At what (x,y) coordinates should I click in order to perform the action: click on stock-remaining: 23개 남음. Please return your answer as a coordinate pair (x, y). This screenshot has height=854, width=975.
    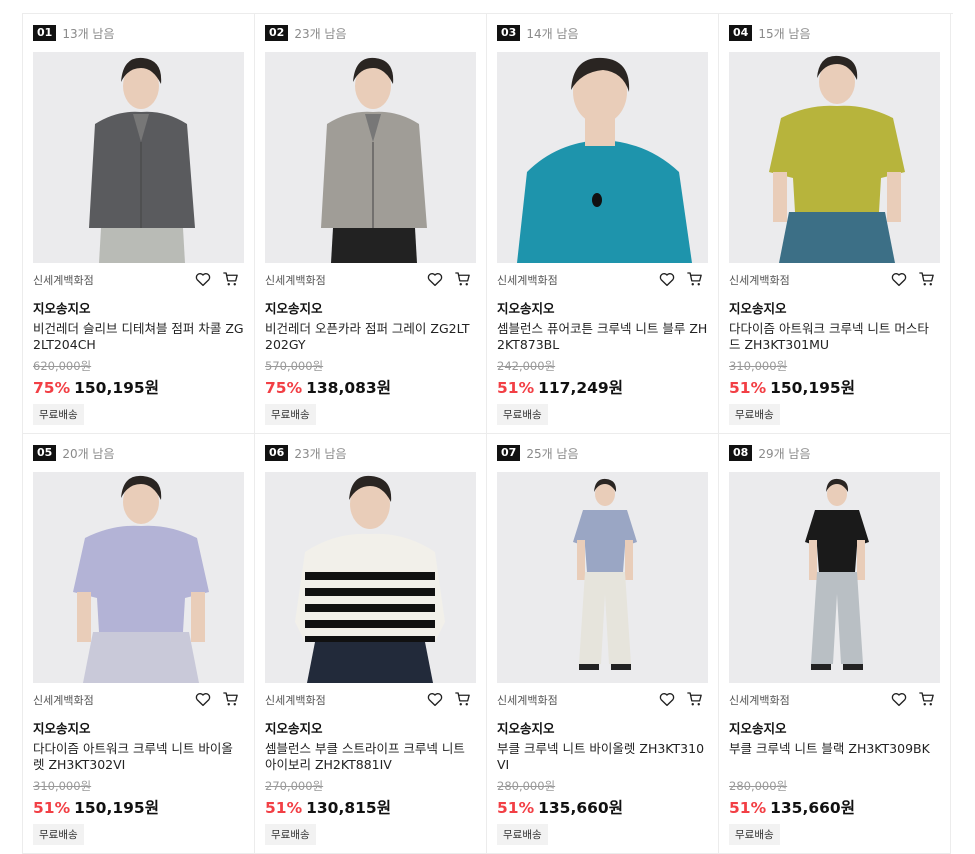
    Looking at the image, I should click on (320, 453).